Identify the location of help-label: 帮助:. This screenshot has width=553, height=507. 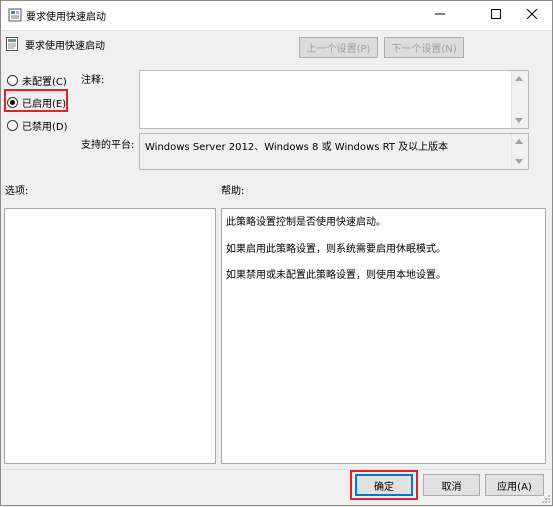
(233, 191).